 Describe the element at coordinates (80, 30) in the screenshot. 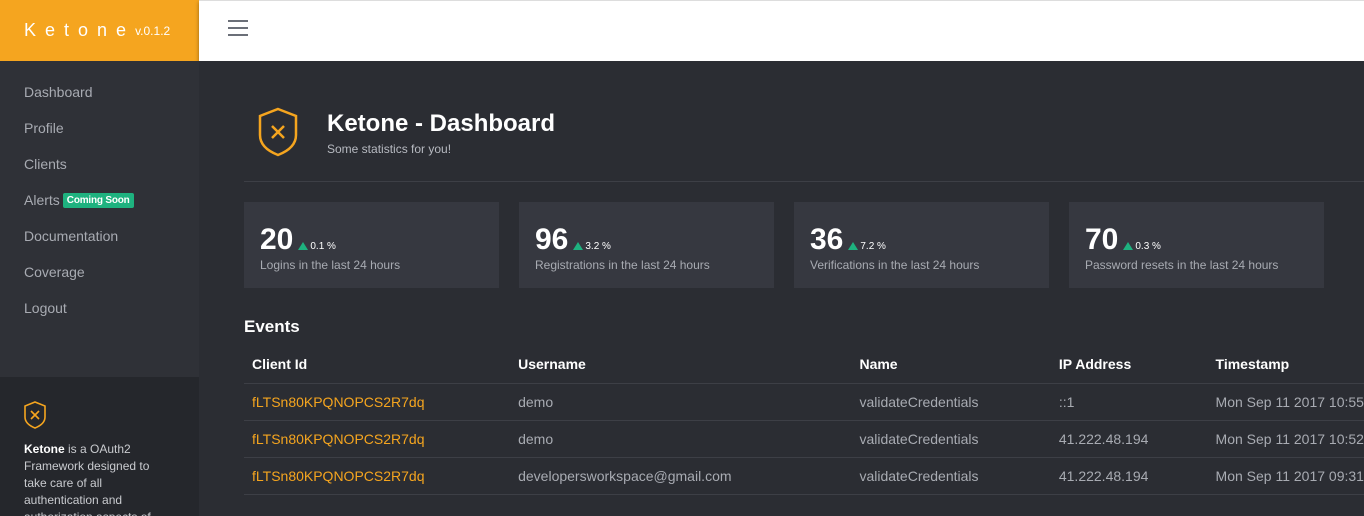

I see `brand-name: Ketone` at that location.